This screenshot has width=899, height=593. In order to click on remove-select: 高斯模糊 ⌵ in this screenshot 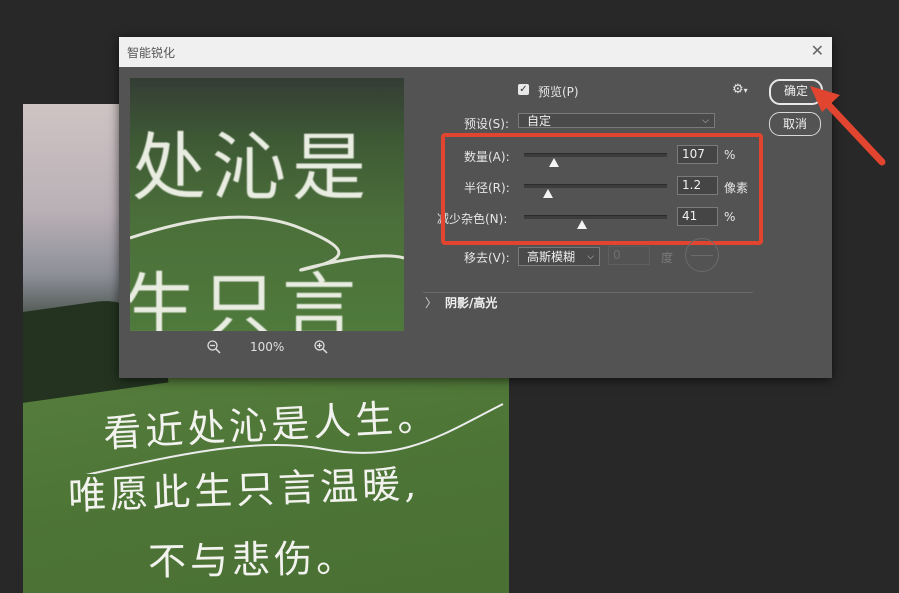, I will do `click(559, 256)`.